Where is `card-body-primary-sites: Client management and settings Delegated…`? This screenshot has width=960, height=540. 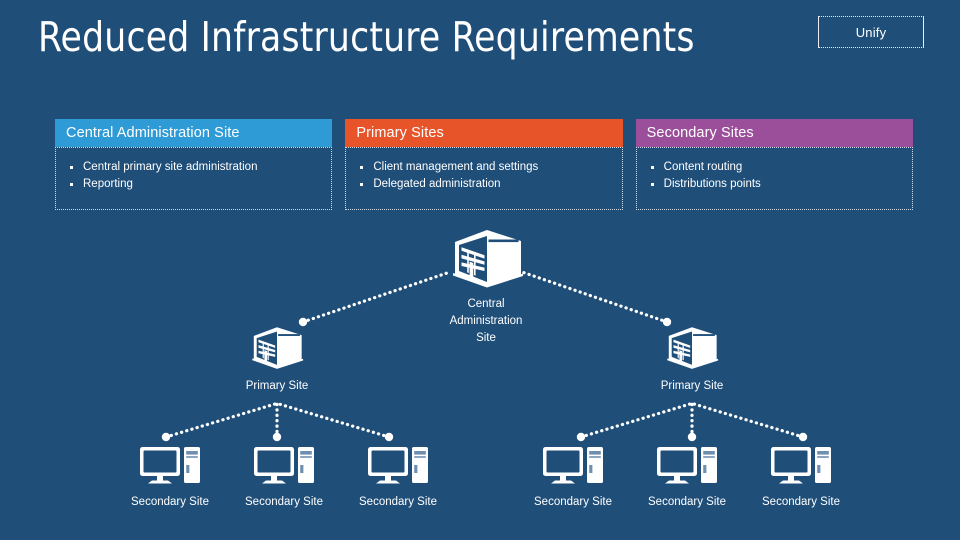 card-body-primary-sites: Client management and settings Delegated… is located at coordinates (484, 178).